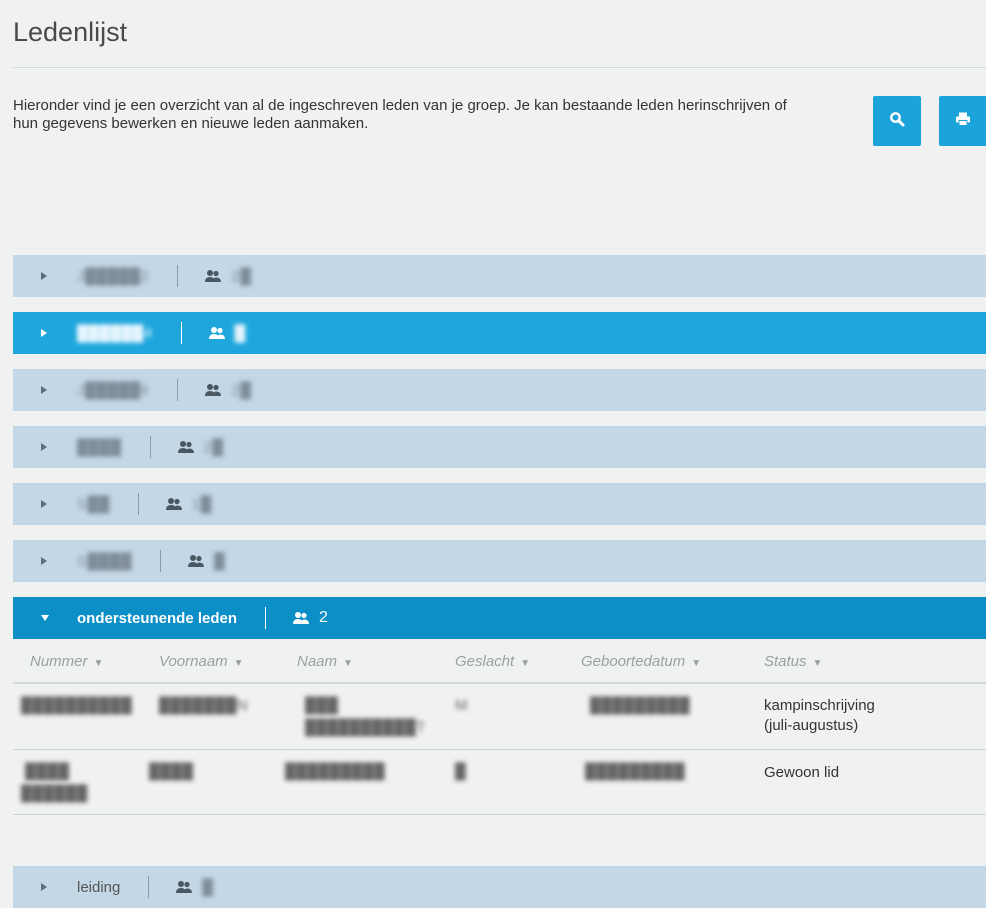  What do you see at coordinates (54, 793) in the screenshot?
I see `cell-nummer-line2: ██████` at bounding box center [54, 793].